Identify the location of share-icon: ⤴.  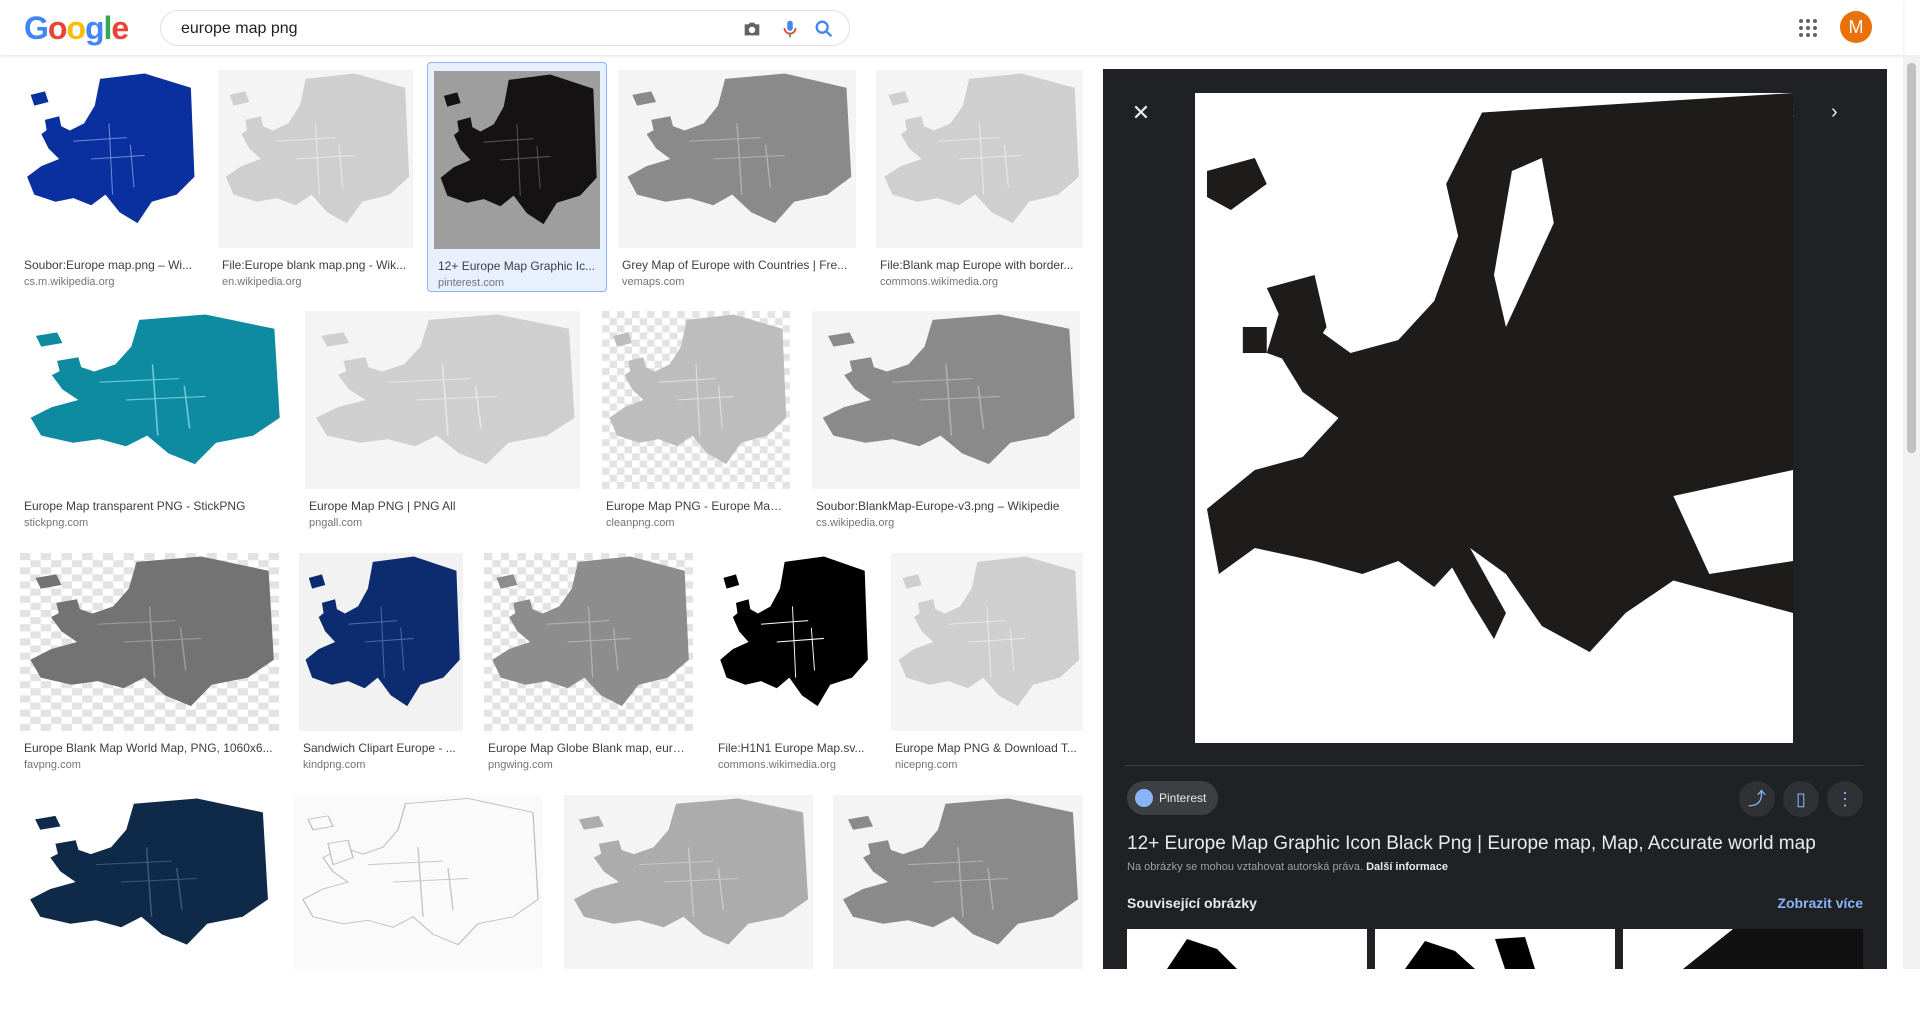
(1757, 799).